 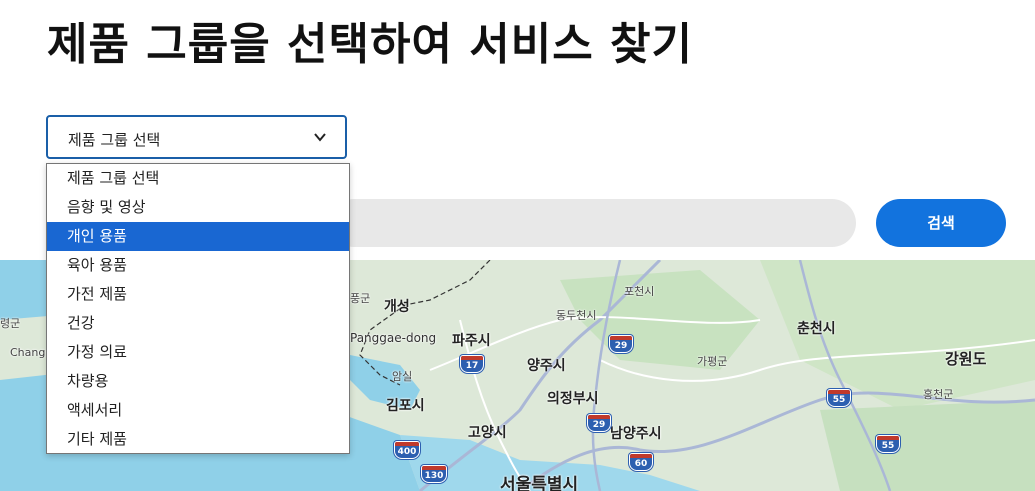 What do you see at coordinates (402, 376) in the screenshot?
I see `map-label-amsil: 암실` at bounding box center [402, 376].